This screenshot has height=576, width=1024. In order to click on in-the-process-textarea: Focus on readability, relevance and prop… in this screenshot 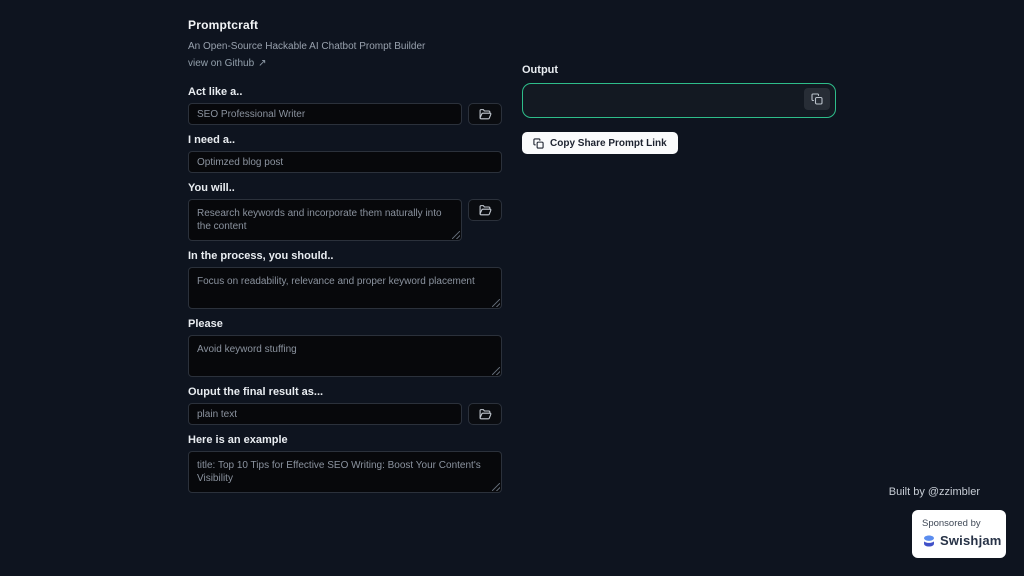, I will do `click(345, 288)`.